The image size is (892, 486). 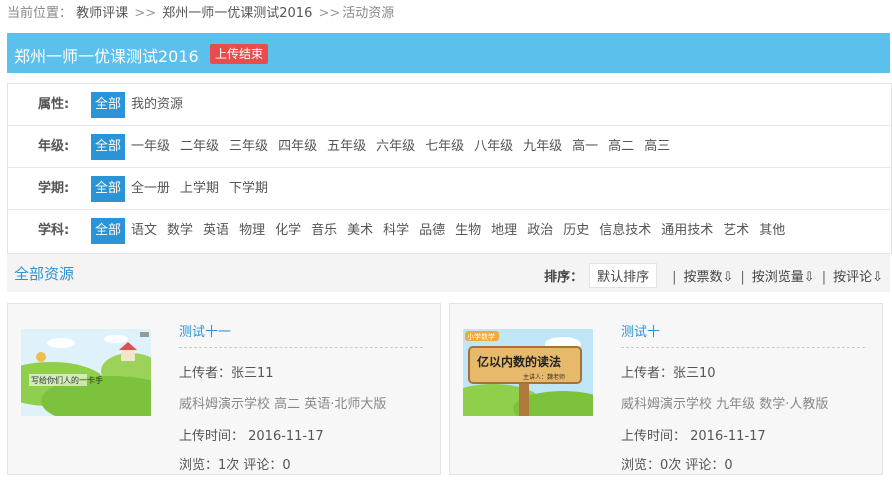 What do you see at coordinates (687, 231) in the screenshot?
I see `filter-option: 通用技术` at bounding box center [687, 231].